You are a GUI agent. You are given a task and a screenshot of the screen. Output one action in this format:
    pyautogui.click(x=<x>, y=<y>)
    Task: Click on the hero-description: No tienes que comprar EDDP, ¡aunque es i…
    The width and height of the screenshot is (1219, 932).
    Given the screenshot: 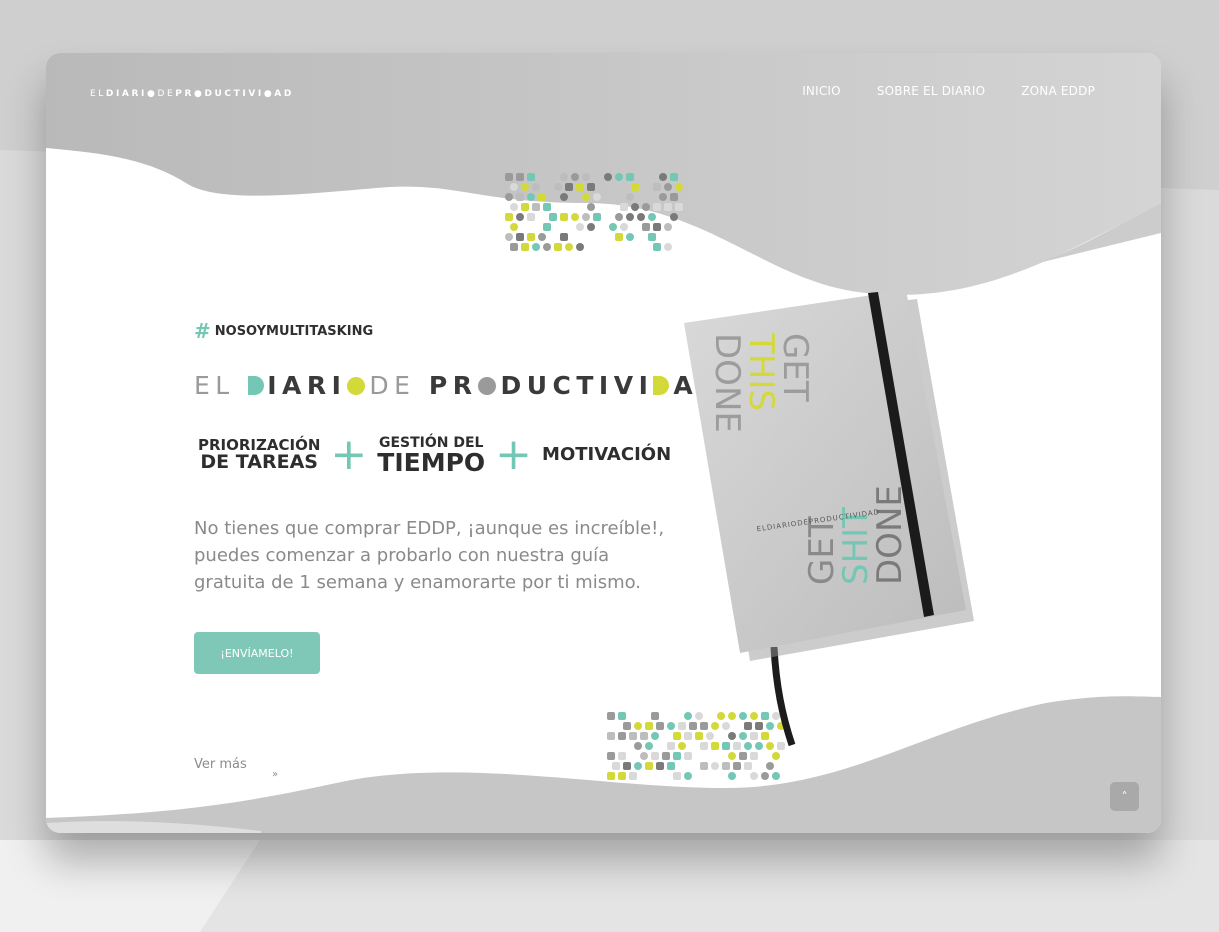 What is the action you would take?
    pyautogui.click(x=429, y=555)
    